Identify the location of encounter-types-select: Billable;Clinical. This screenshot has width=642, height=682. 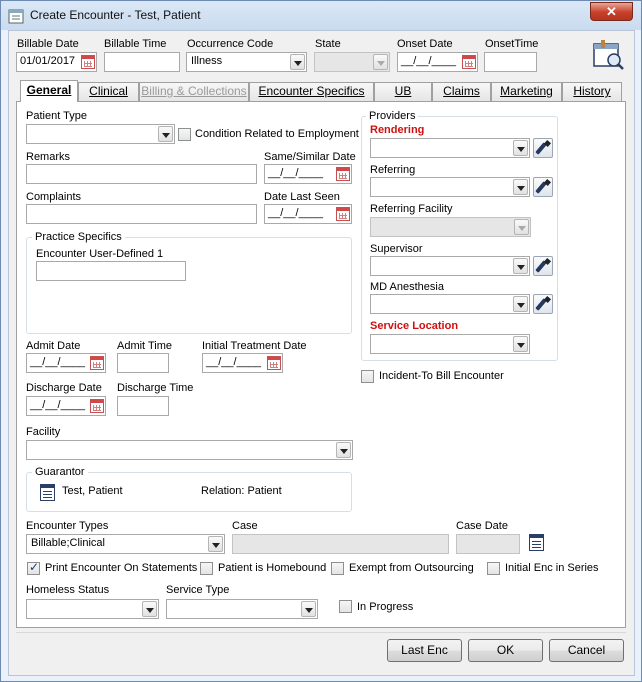
(125, 544).